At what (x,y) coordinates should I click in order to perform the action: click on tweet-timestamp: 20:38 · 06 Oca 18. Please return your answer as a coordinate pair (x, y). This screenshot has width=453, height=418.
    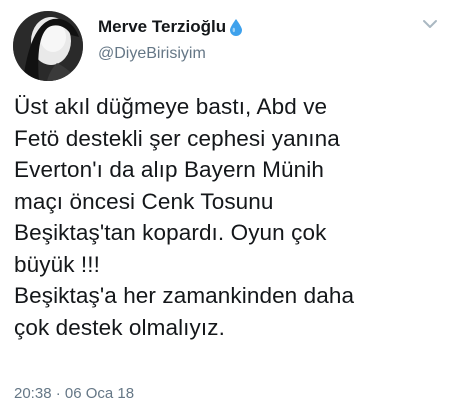
    Looking at the image, I should click on (74, 393).